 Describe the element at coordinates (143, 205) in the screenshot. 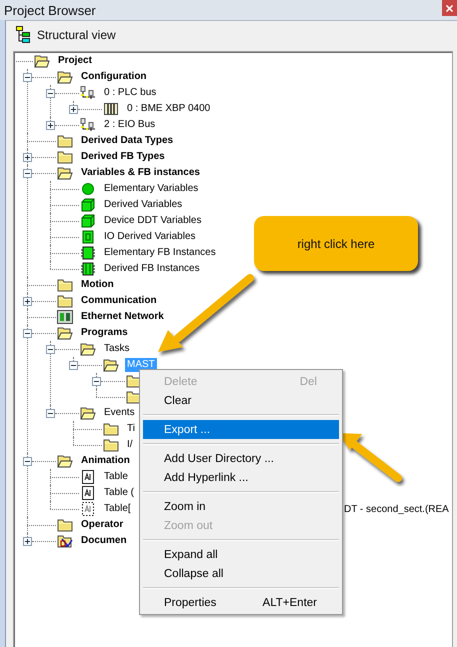

I see `tree-item: Derived Variables` at that location.